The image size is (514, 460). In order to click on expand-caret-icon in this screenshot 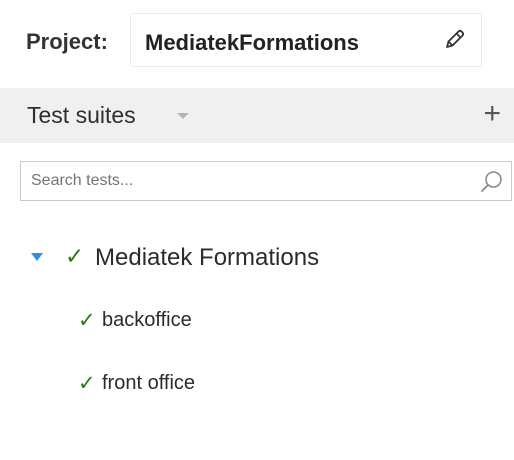, I will do `click(37, 257)`.